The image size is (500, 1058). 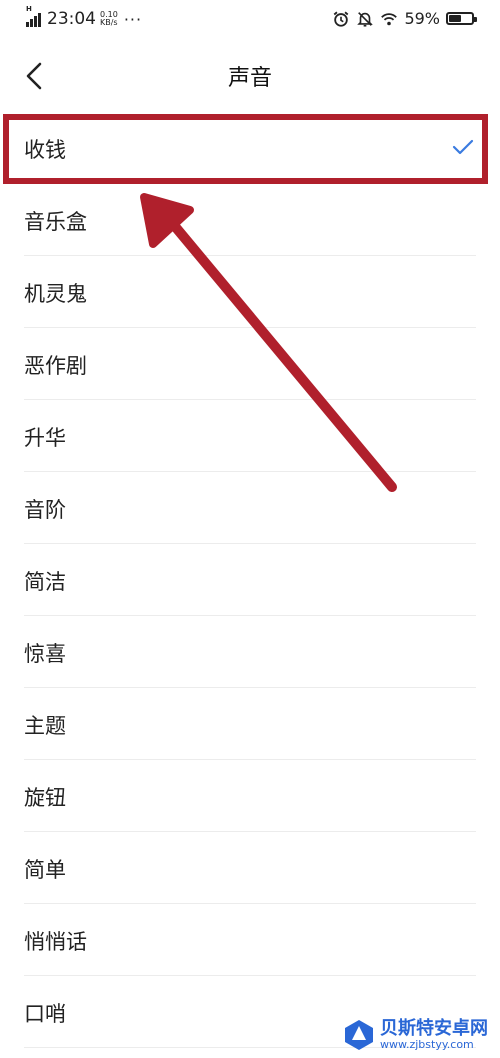 I want to click on clock: 23:04, so click(x=71, y=19).